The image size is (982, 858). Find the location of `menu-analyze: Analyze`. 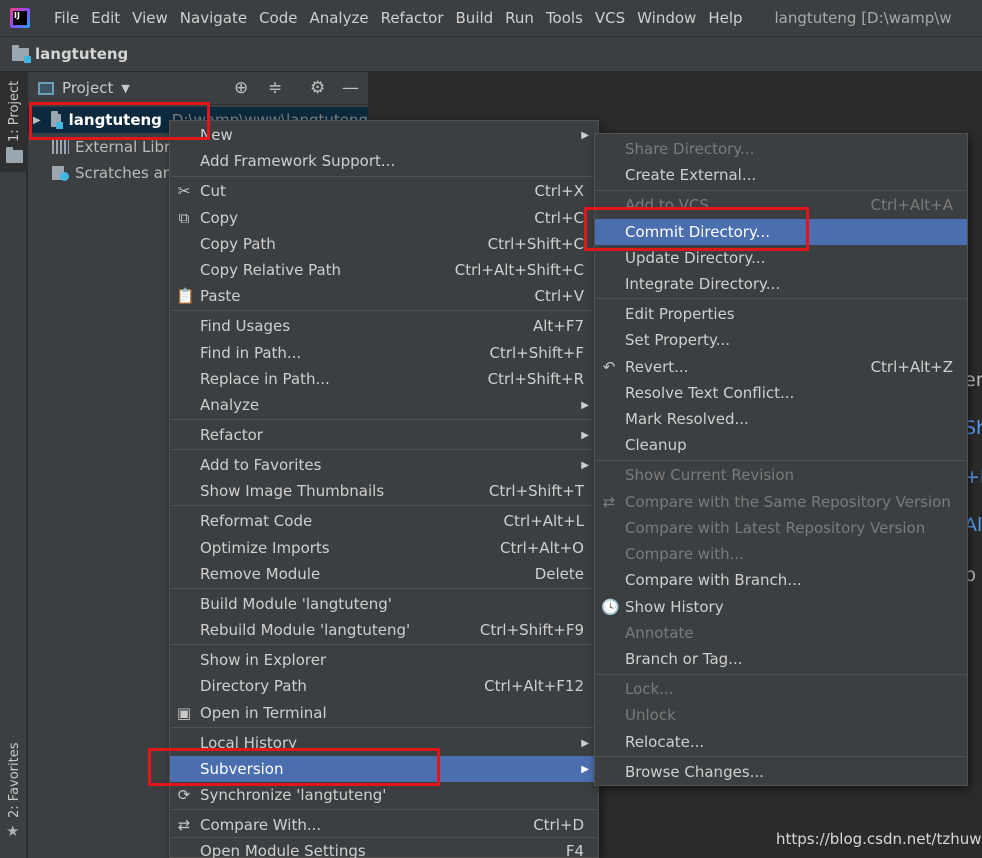

menu-analyze: Analyze is located at coordinates (338, 18).